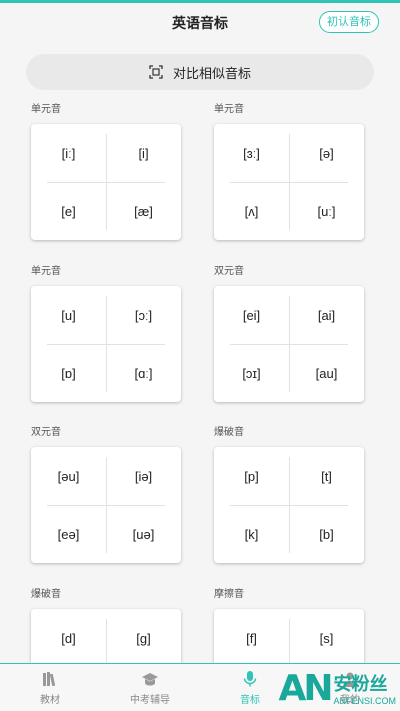 This screenshot has width=400, height=711. I want to click on watermark: AN 安粉丝 ANFENSI.COM, so click(337, 688).